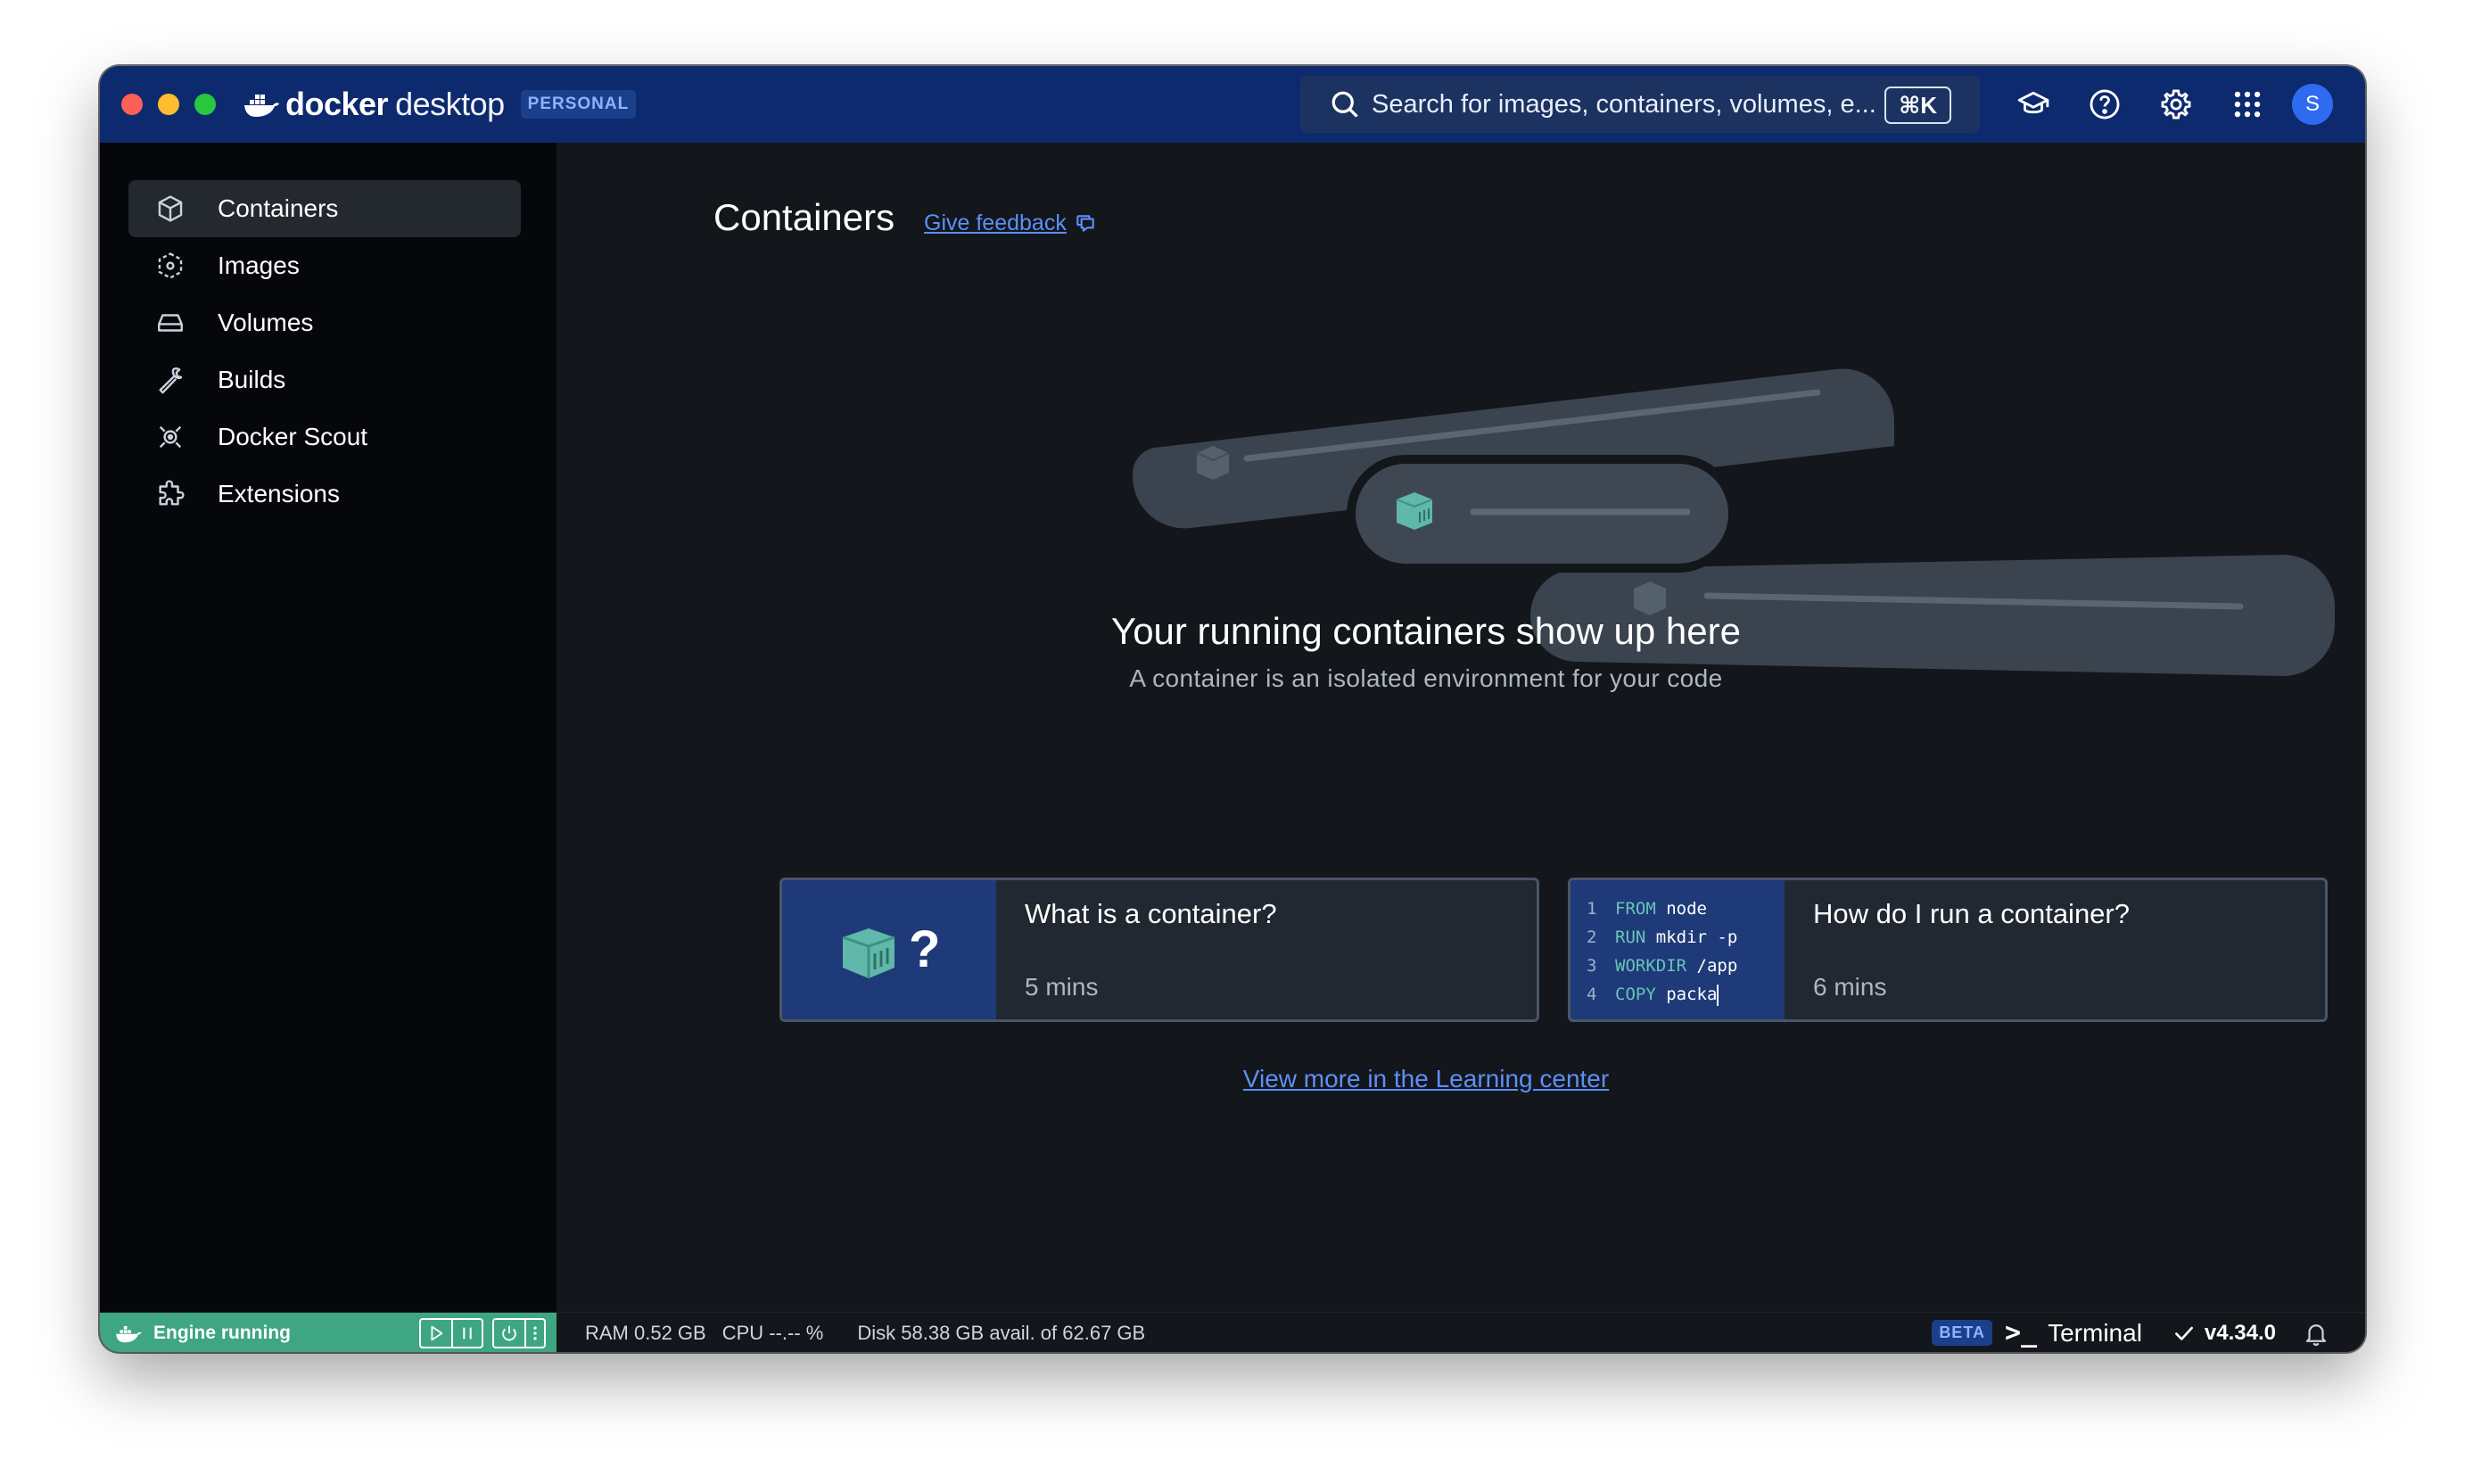  I want to click on plan-badge: PERSONAL, so click(578, 105).